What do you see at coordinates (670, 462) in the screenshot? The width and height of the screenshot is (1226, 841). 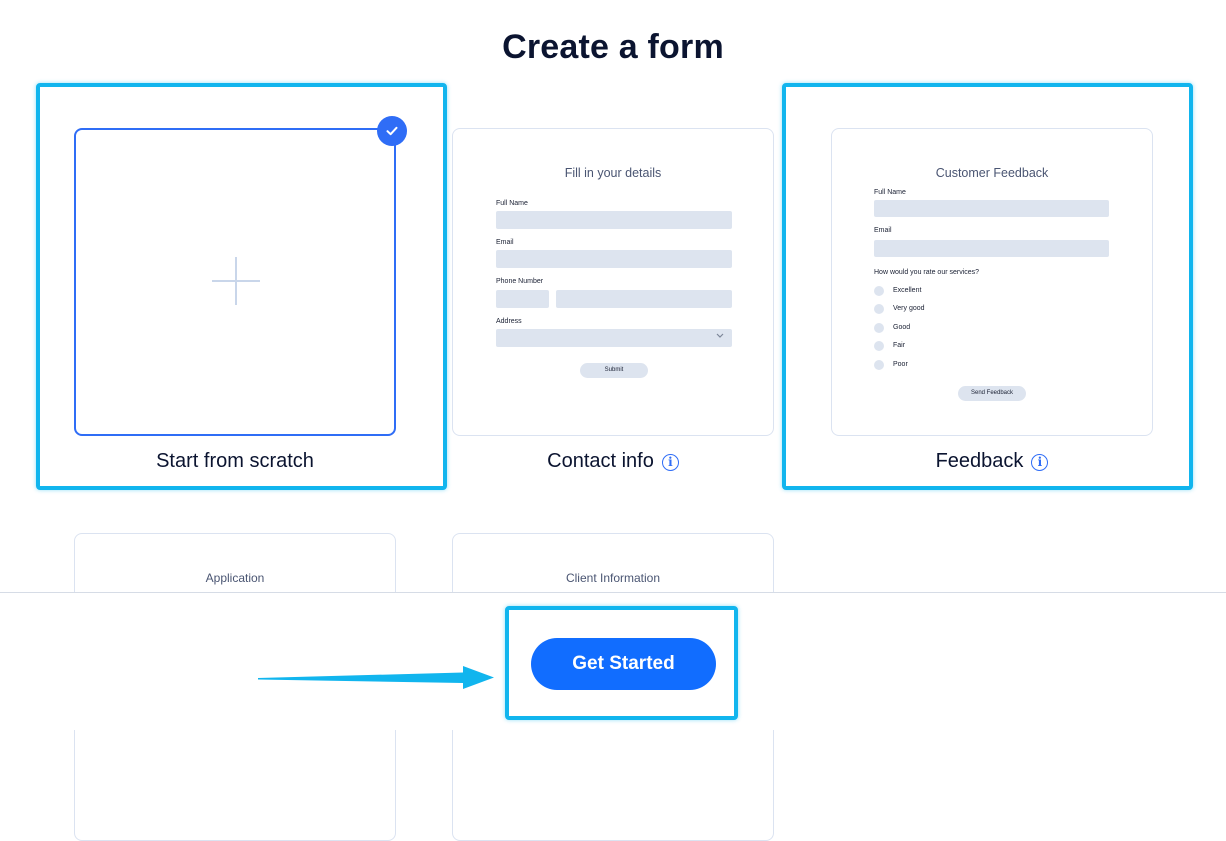 I see `info-icon: i` at bounding box center [670, 462].